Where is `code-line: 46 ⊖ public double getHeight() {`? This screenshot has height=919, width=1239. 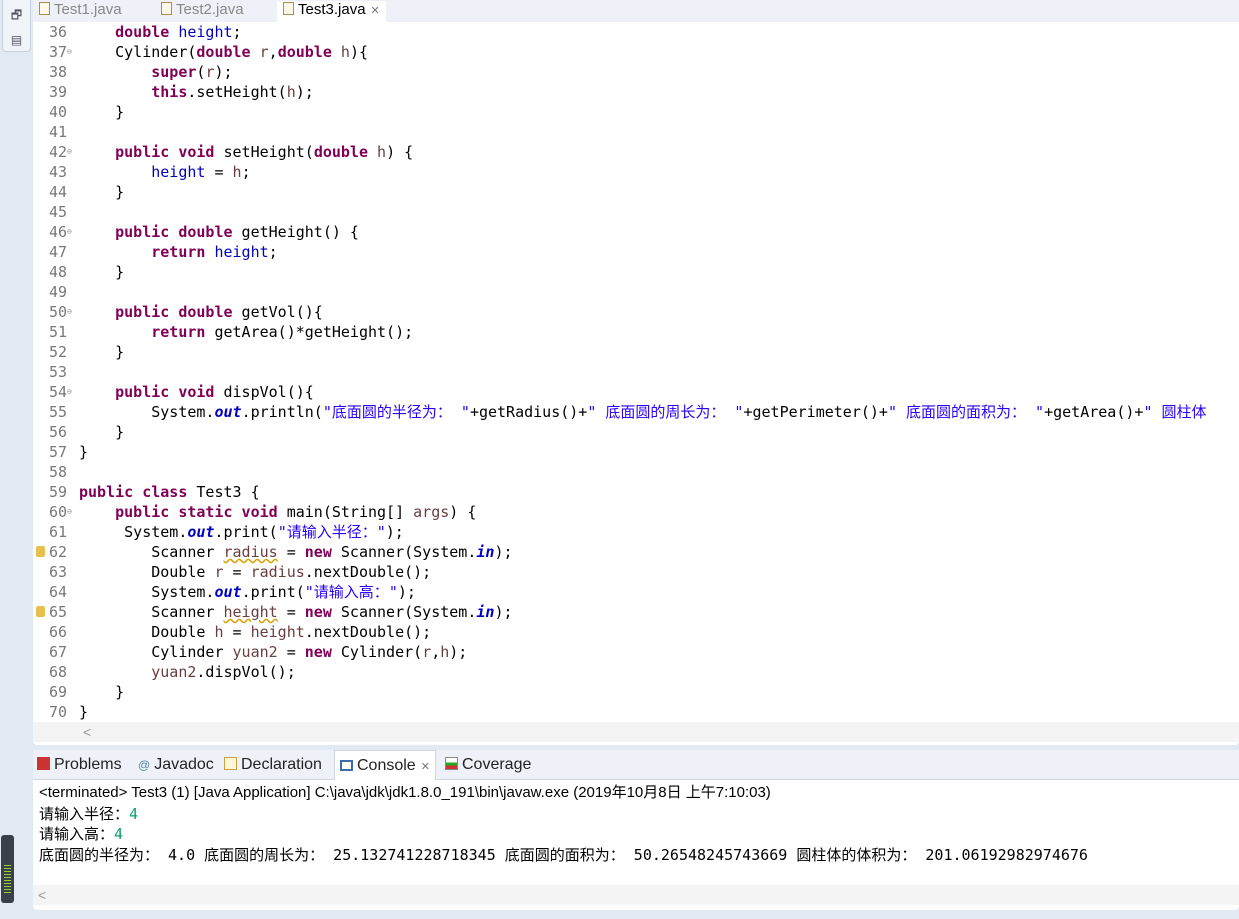
code-line: 46 ⊖ public double getHeight() { is located at coordinates (636, 232).